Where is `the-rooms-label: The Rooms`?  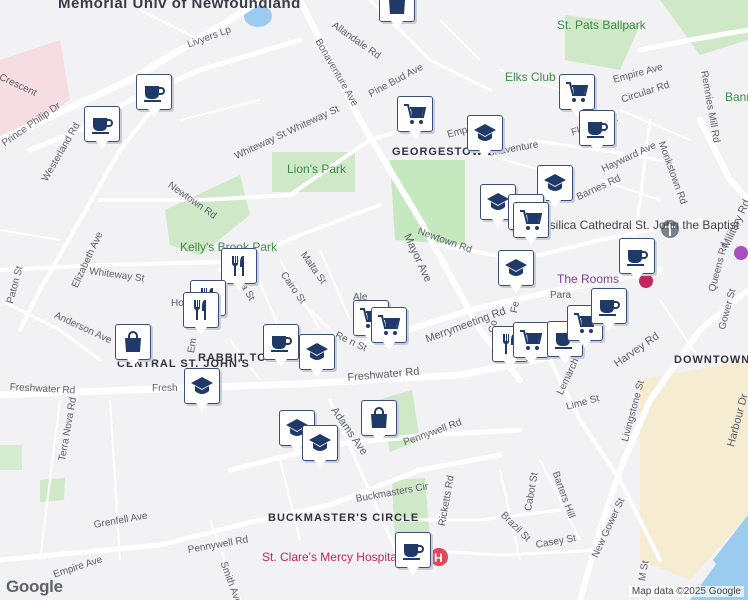
the-rooms-label: The Rooms is located at coordinates (588, 279).